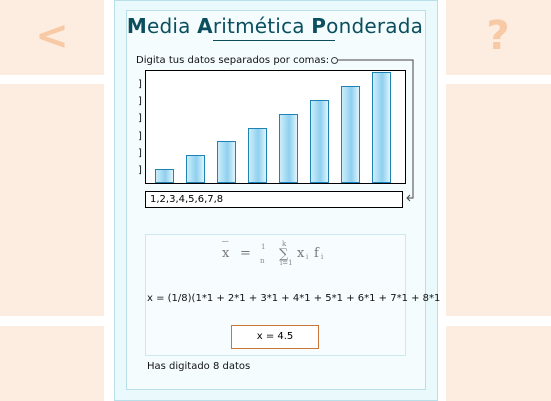 The height and width of the screenshot is (401, 551). What do you see at coordinates (262, 261) in the screenshot?
I see `formula-fraction-denominator: n` at bounding box center [262, 261].